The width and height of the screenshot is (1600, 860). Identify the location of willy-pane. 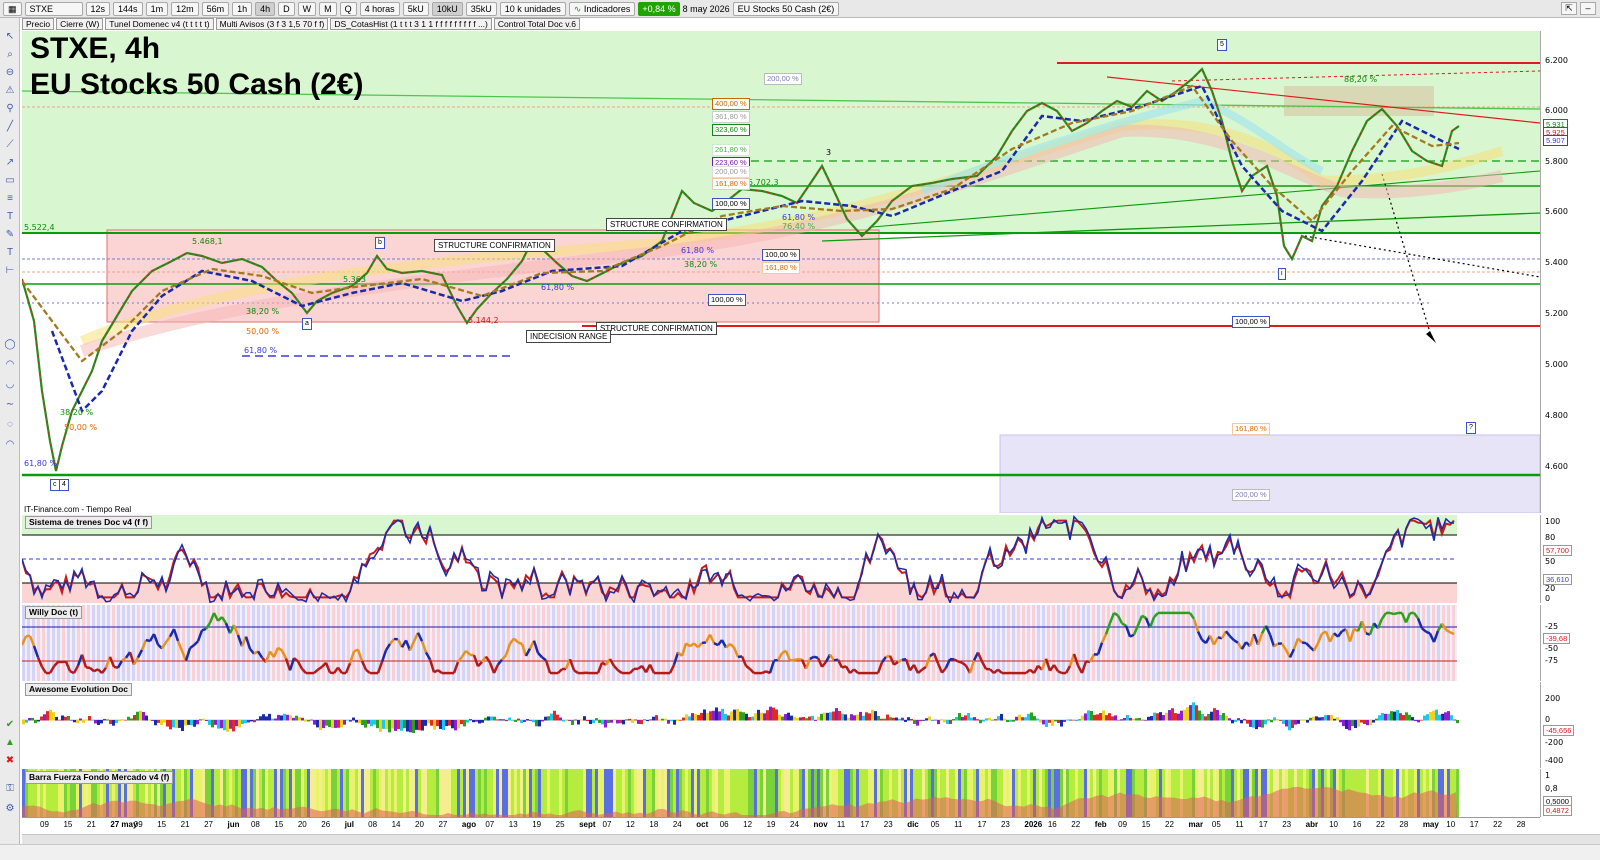
(781, 643).